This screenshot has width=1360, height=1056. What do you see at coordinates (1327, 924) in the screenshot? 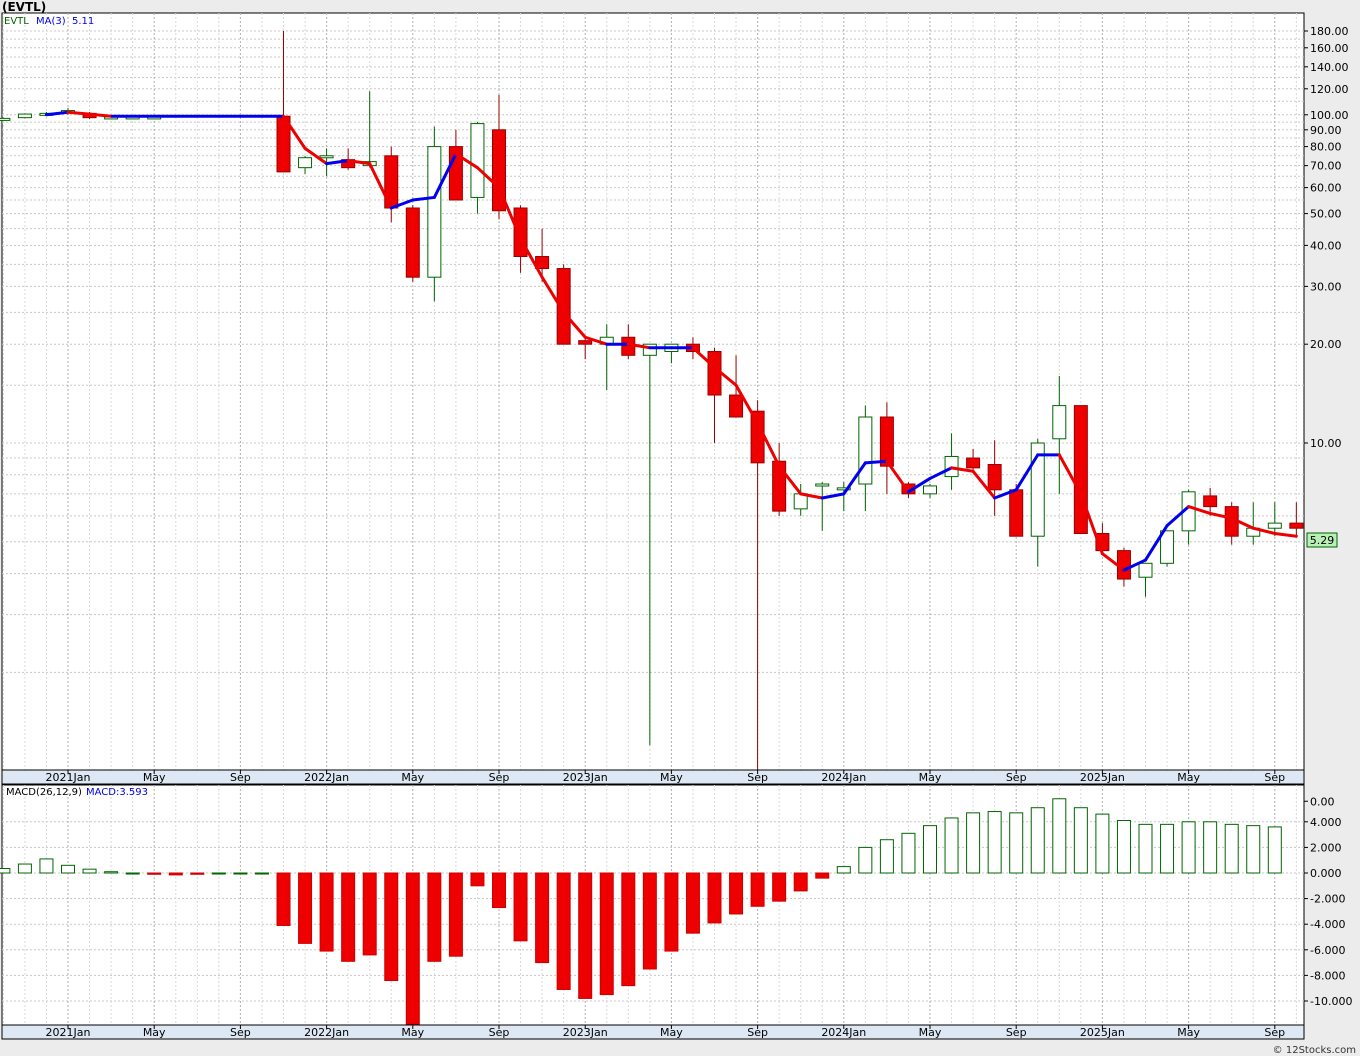
I see `macd-y-tick-label: -4.000` at bounding box center [1327, 924].